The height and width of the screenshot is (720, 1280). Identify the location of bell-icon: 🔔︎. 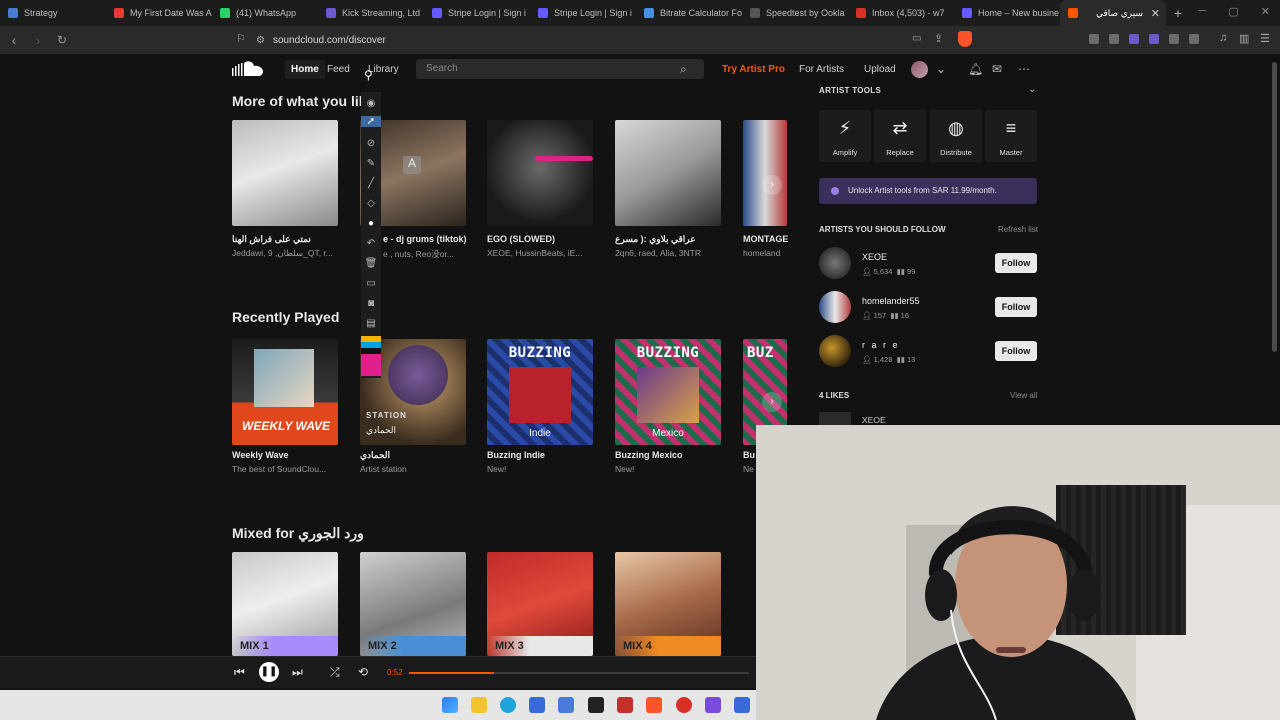
(975, 69).